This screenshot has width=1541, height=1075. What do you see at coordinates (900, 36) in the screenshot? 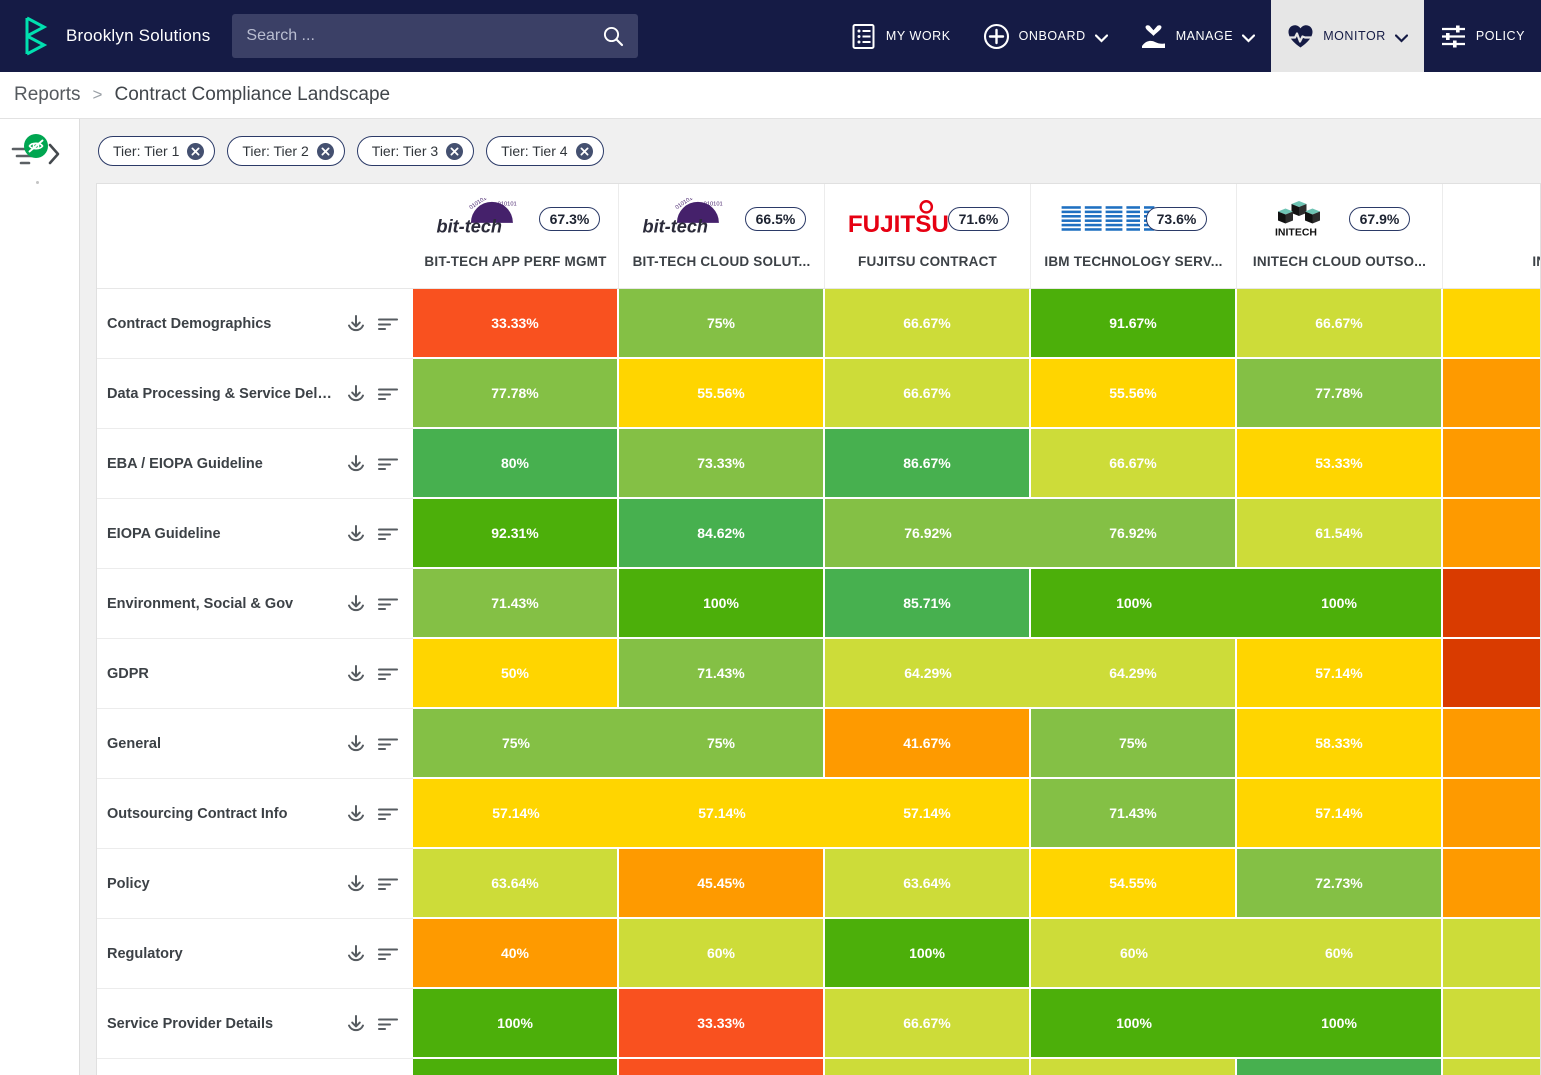
I see `nav-item-my-work: MY WORK` at bounding box center [900, 36].